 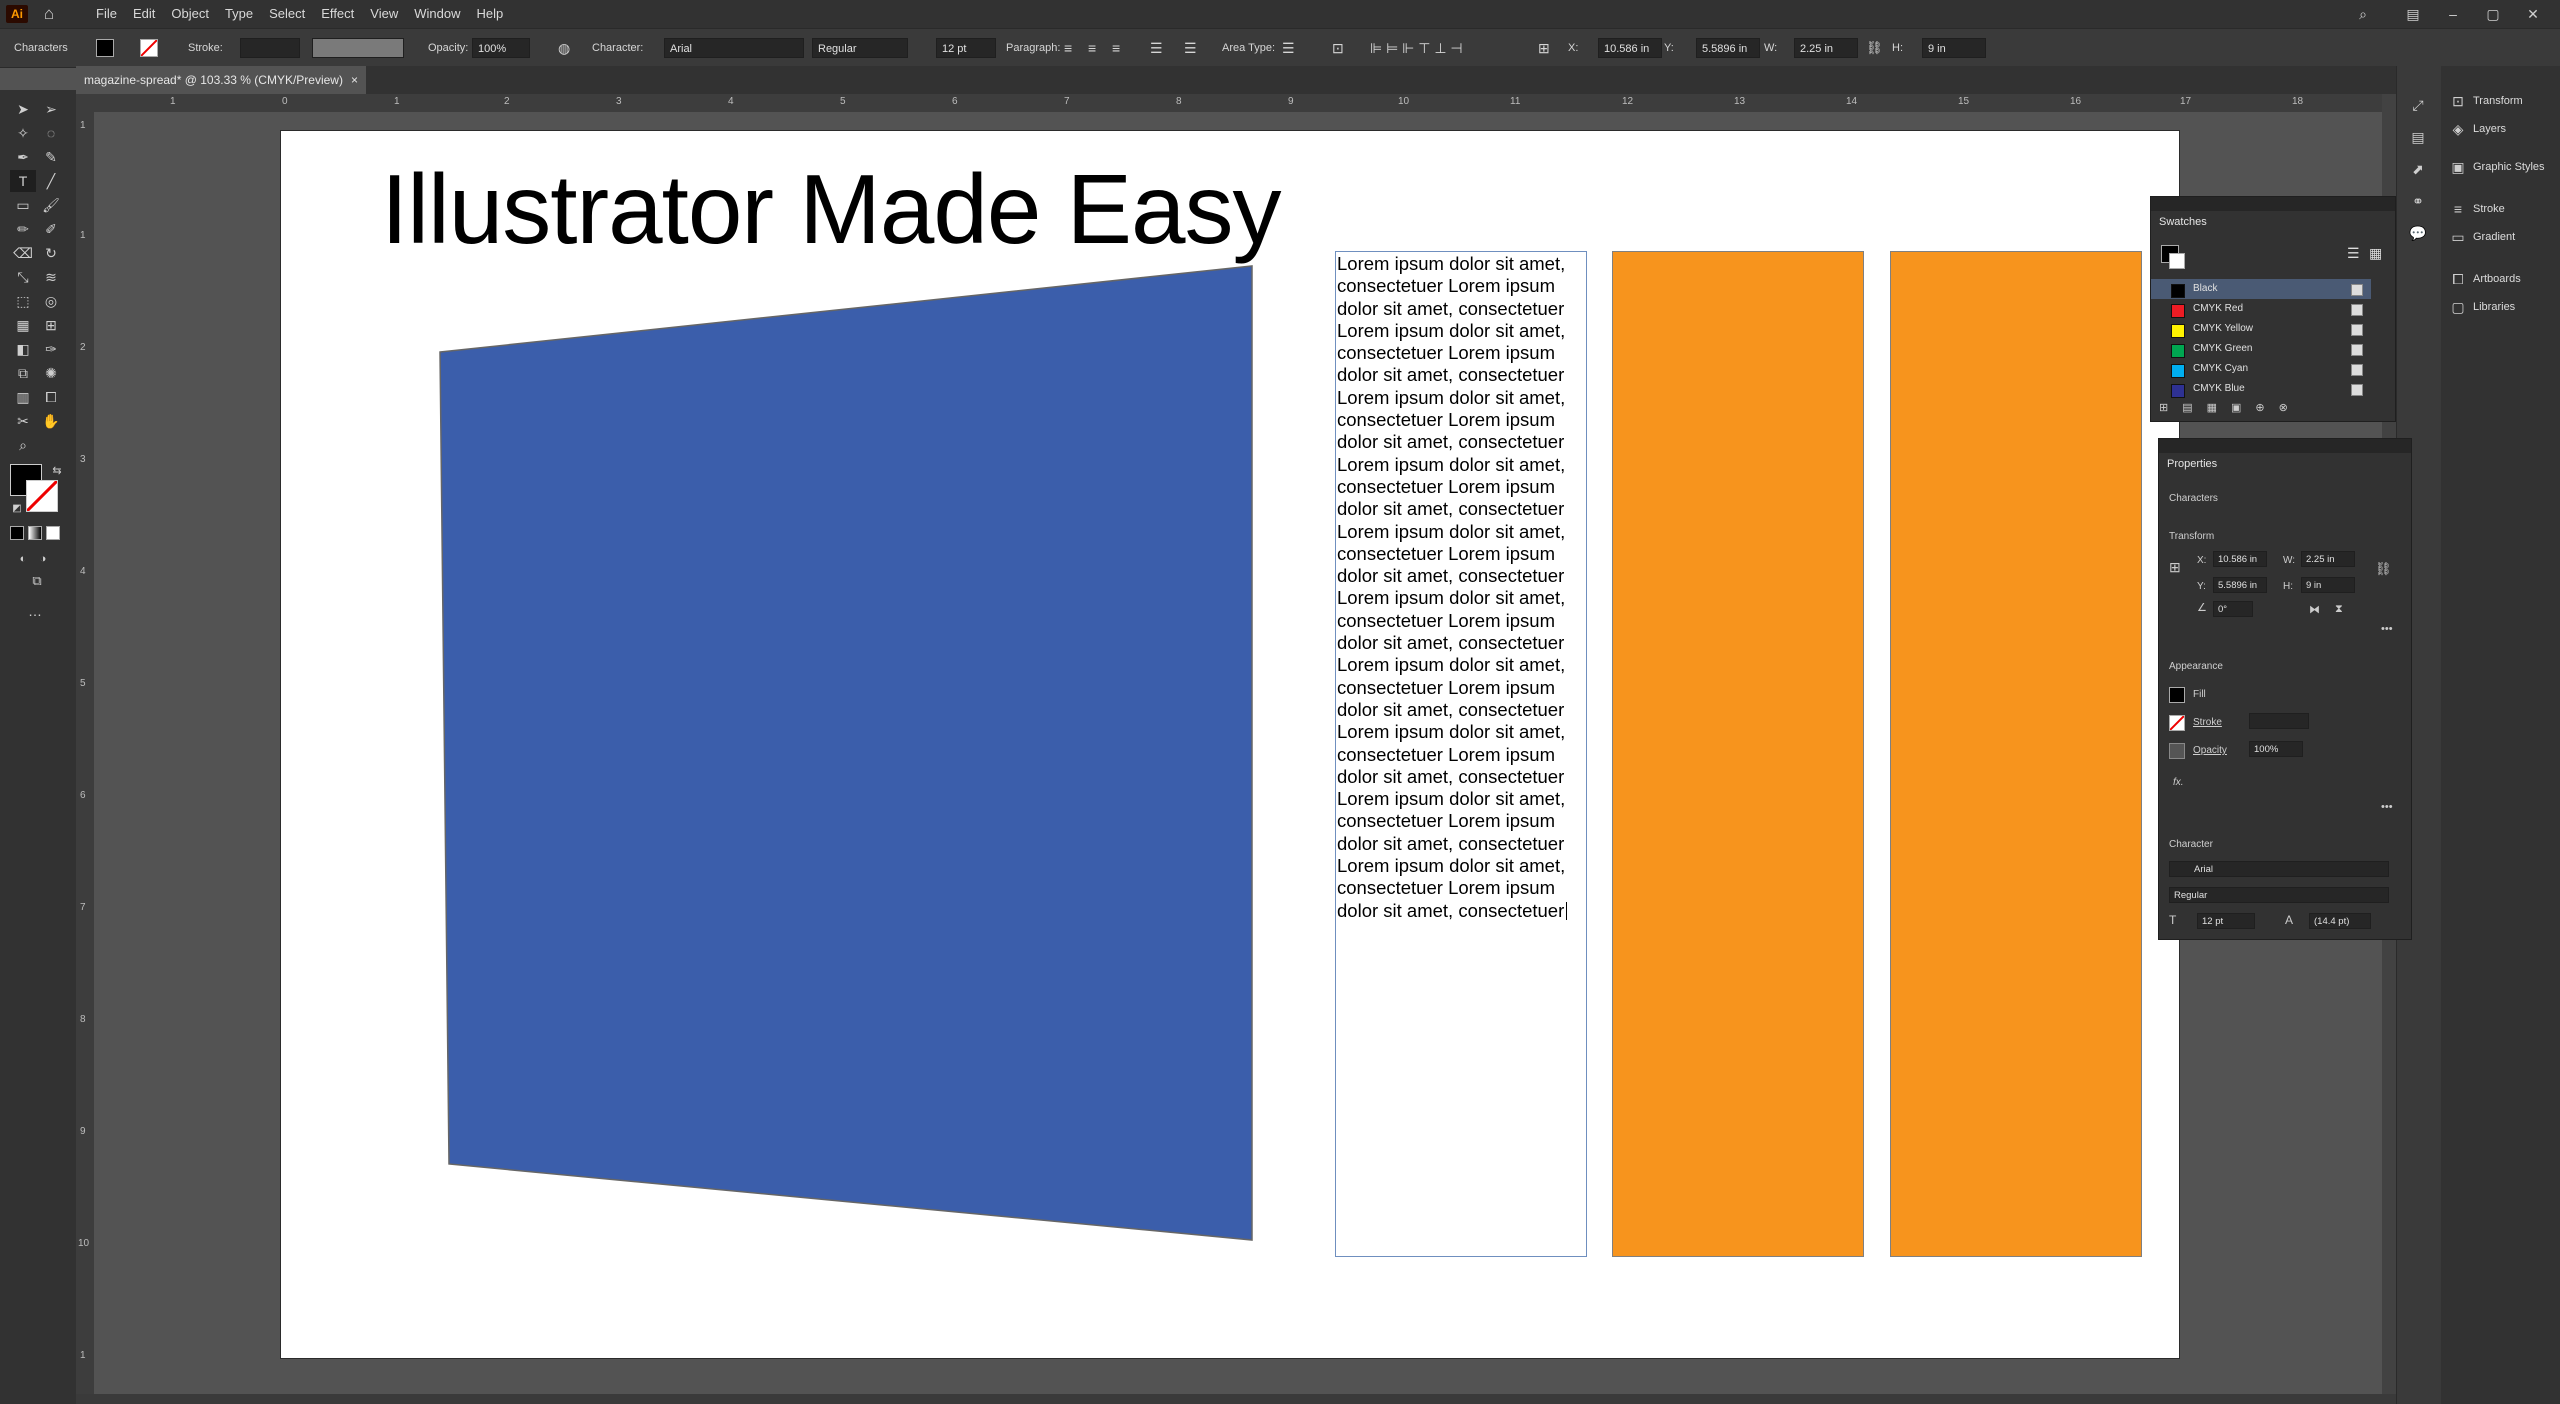 I want to click on swatch-row: CMYK Yellow, so click(x=2261, y=329).